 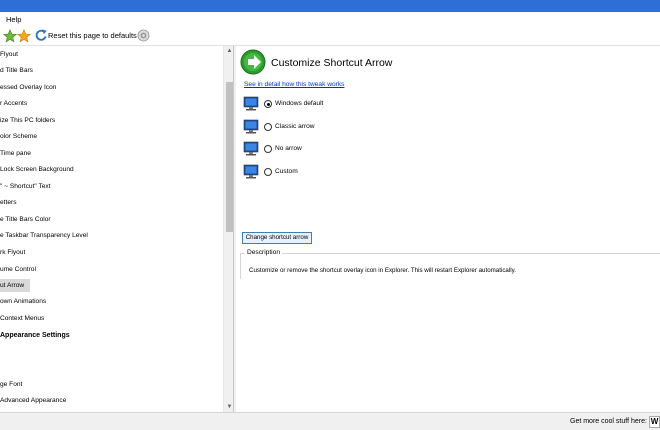 I want to click on nav-item: olor Scheme, so click(x=18, y=136).